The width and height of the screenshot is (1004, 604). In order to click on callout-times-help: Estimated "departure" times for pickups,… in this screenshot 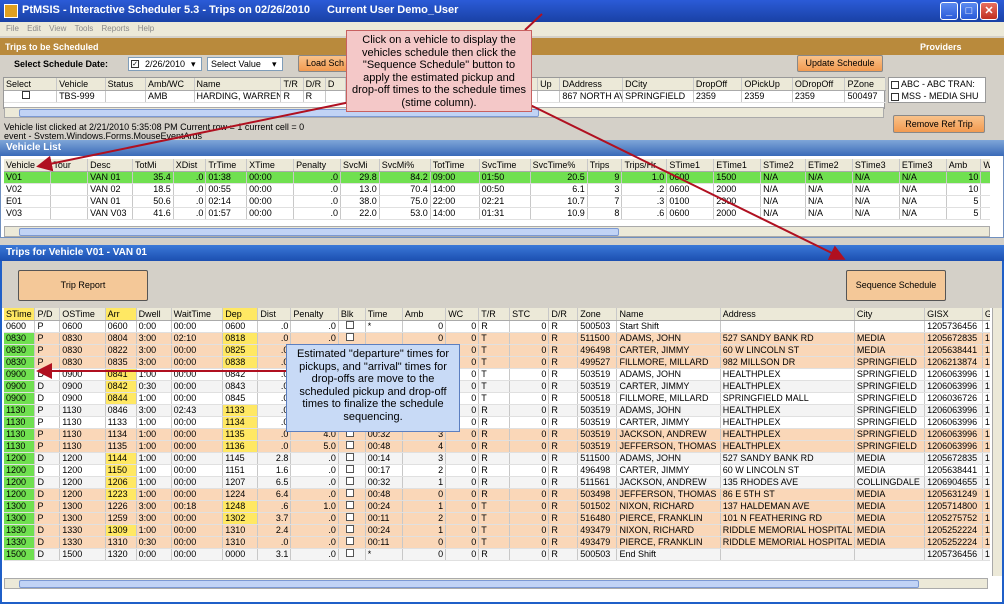, I will do `click(373, 388)`.